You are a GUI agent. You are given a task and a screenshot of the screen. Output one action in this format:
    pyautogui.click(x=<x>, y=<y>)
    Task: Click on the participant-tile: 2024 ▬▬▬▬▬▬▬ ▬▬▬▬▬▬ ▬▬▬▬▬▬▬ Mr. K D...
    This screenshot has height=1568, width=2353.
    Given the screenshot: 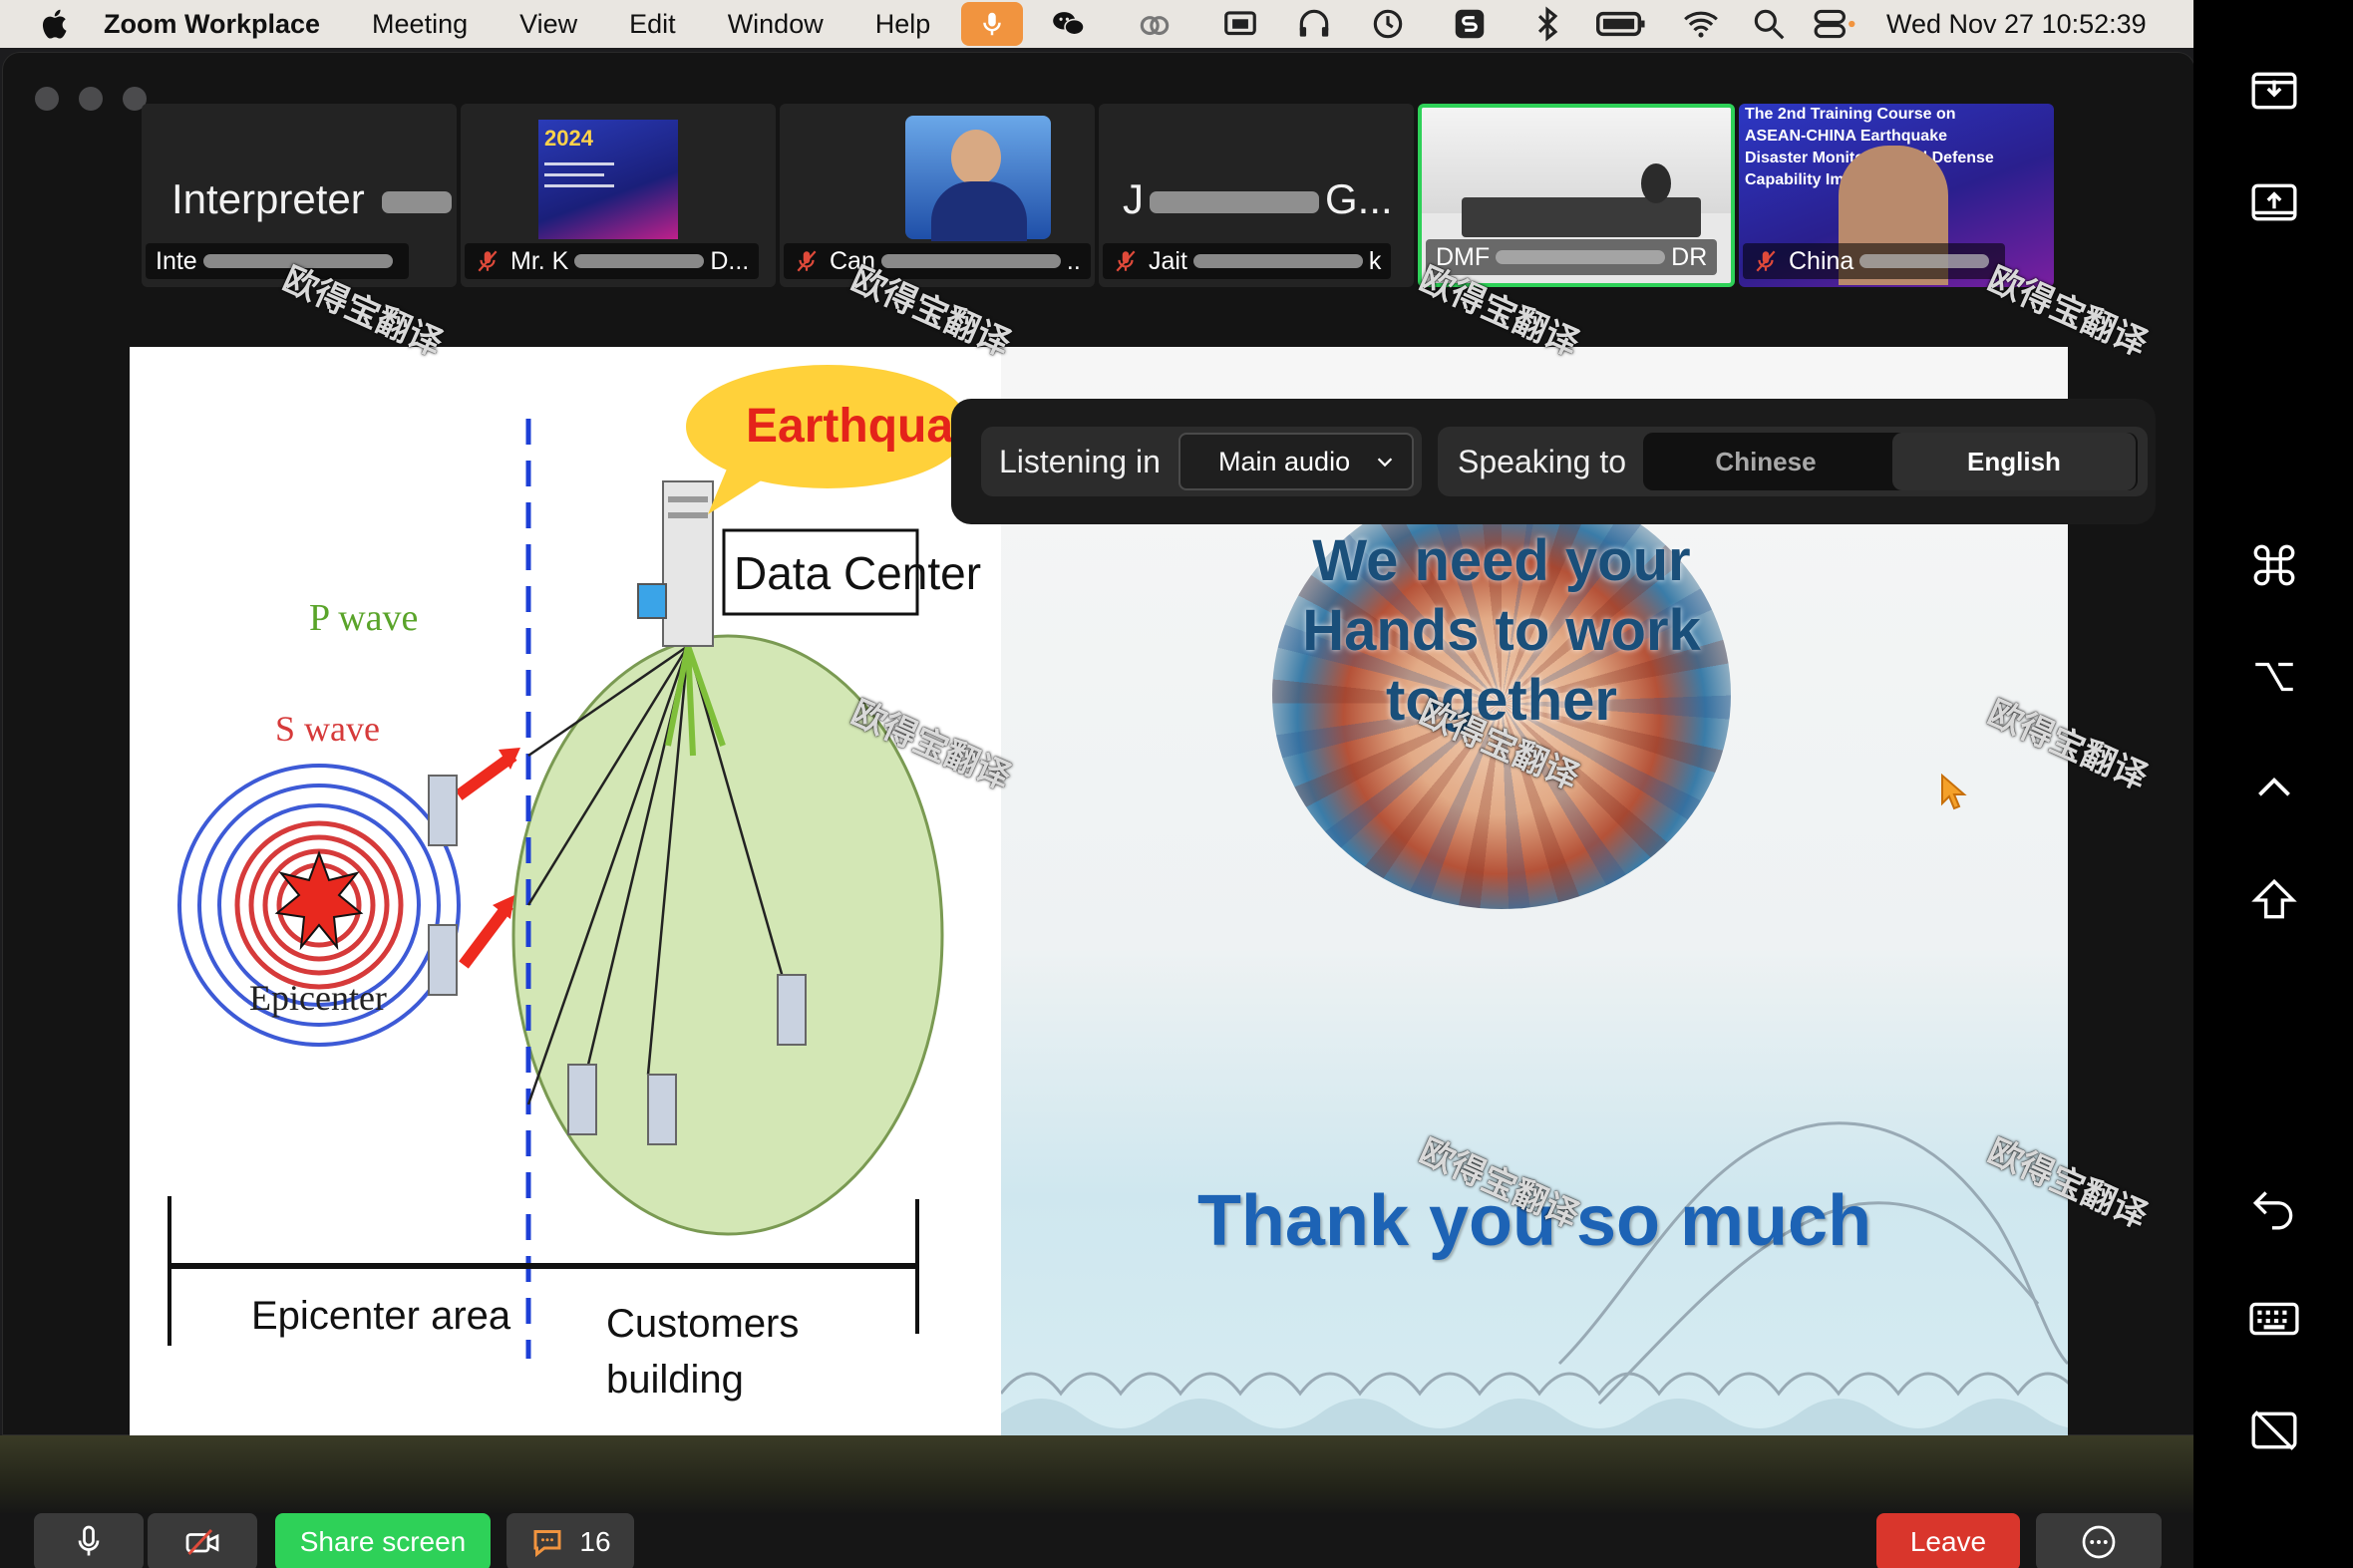 What is the action you would take?
    pyautogui.click(x=619, y=195)
    